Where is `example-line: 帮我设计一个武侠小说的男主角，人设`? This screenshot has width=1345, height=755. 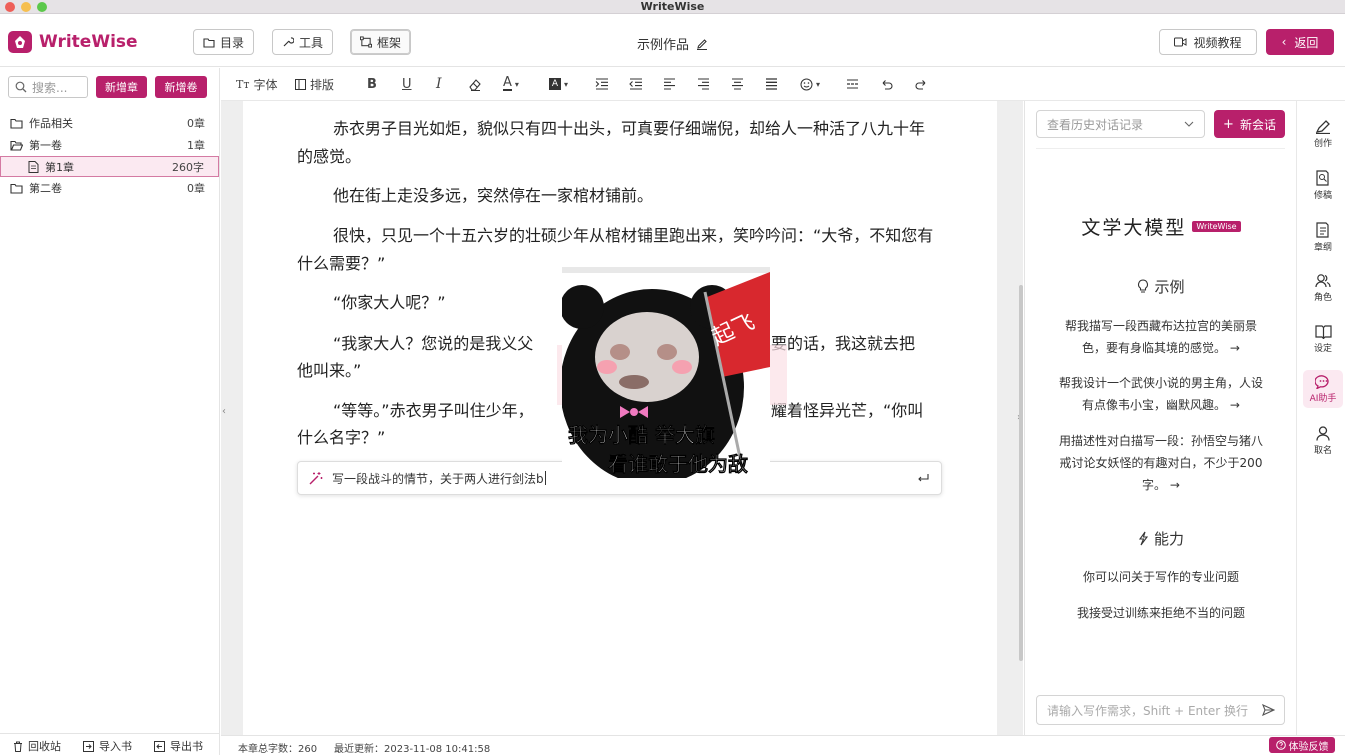
example-line: 帮我设计一个武侠小说的男主角，人设 is located at coordinates (1160, 383).